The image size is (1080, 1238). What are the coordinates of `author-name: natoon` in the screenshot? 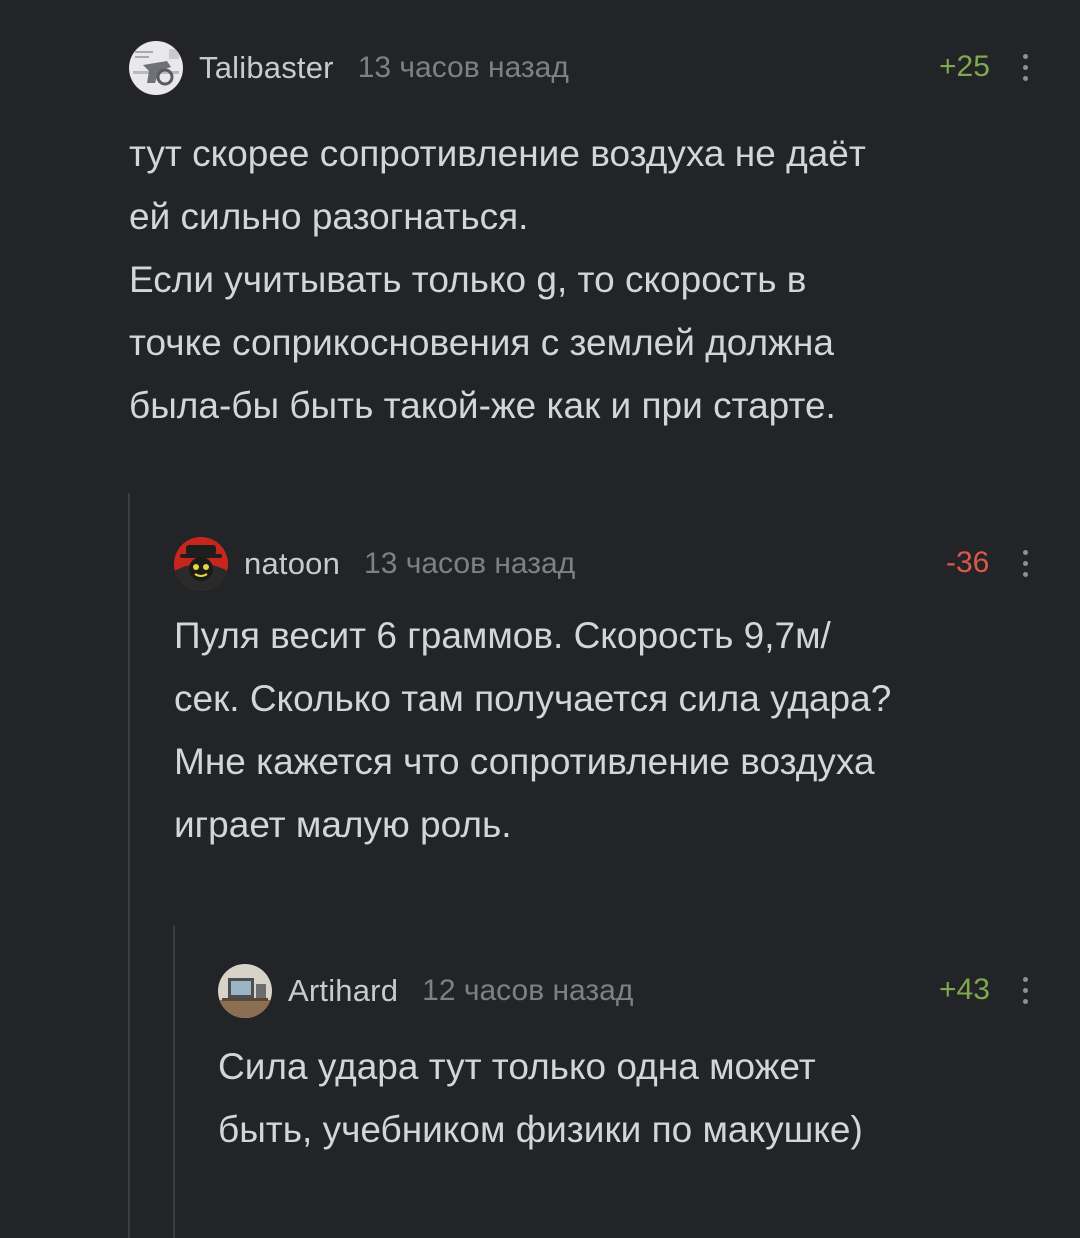 It's located at (292, 564).